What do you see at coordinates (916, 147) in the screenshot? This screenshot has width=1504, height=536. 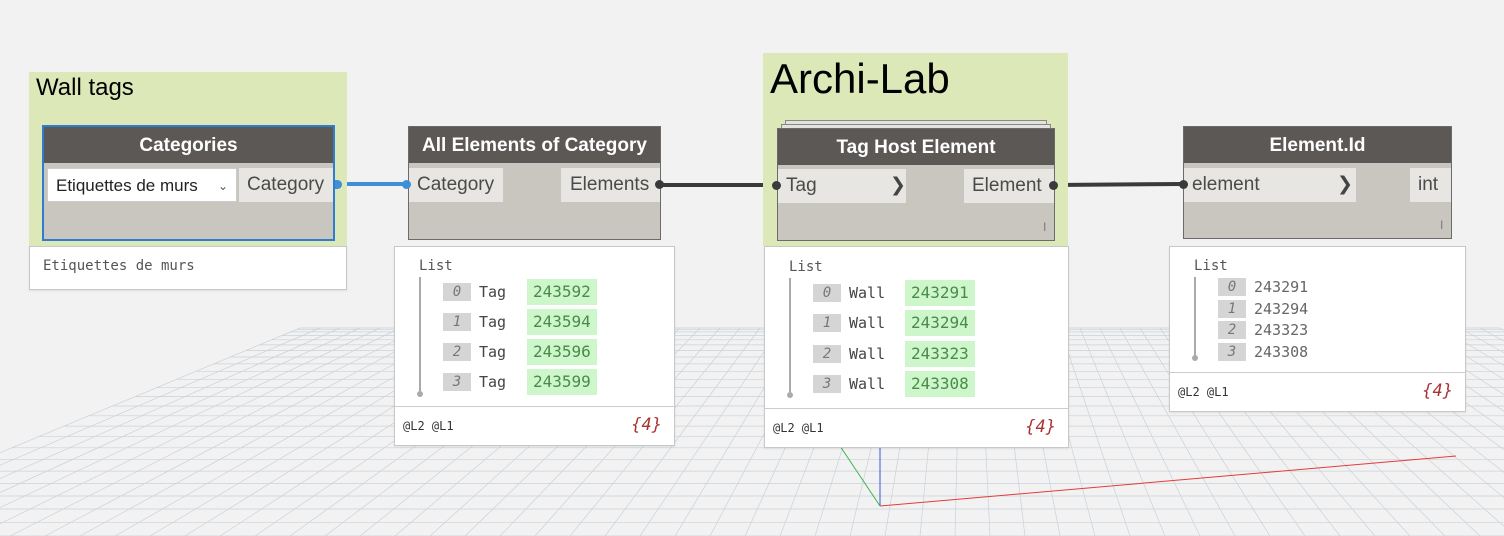 I see `node-title: Tag Host Element` at bounding box center [916, 147].